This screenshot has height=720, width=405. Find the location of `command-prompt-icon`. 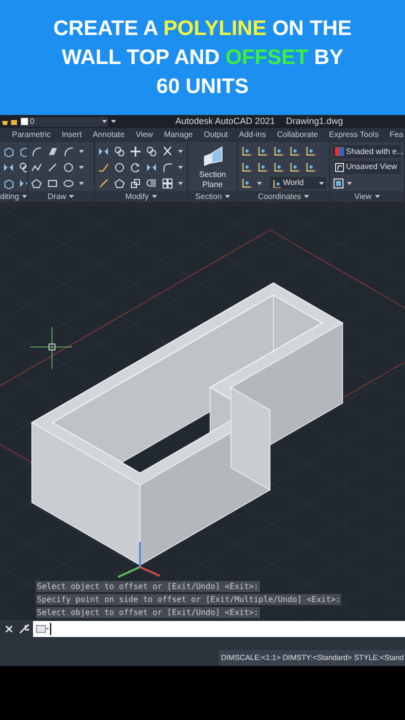

command-prompt-icon is located at coordinates (42, 628).